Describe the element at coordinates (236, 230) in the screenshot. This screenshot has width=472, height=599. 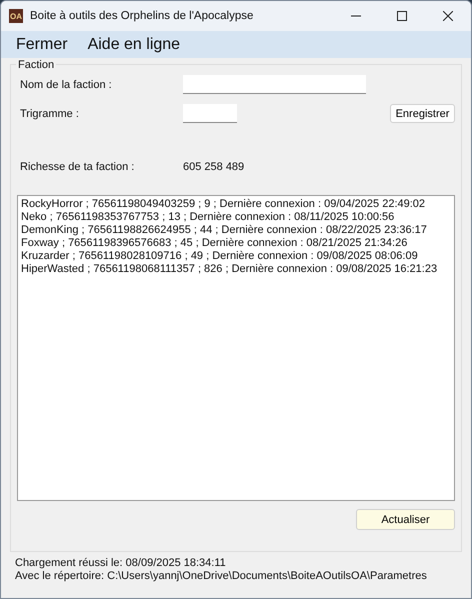
I see `list-item: DemonKing ; 76561198826624955 ; 44 ; Dernière connexion : 08/22/2025 23:36:17` at that location.